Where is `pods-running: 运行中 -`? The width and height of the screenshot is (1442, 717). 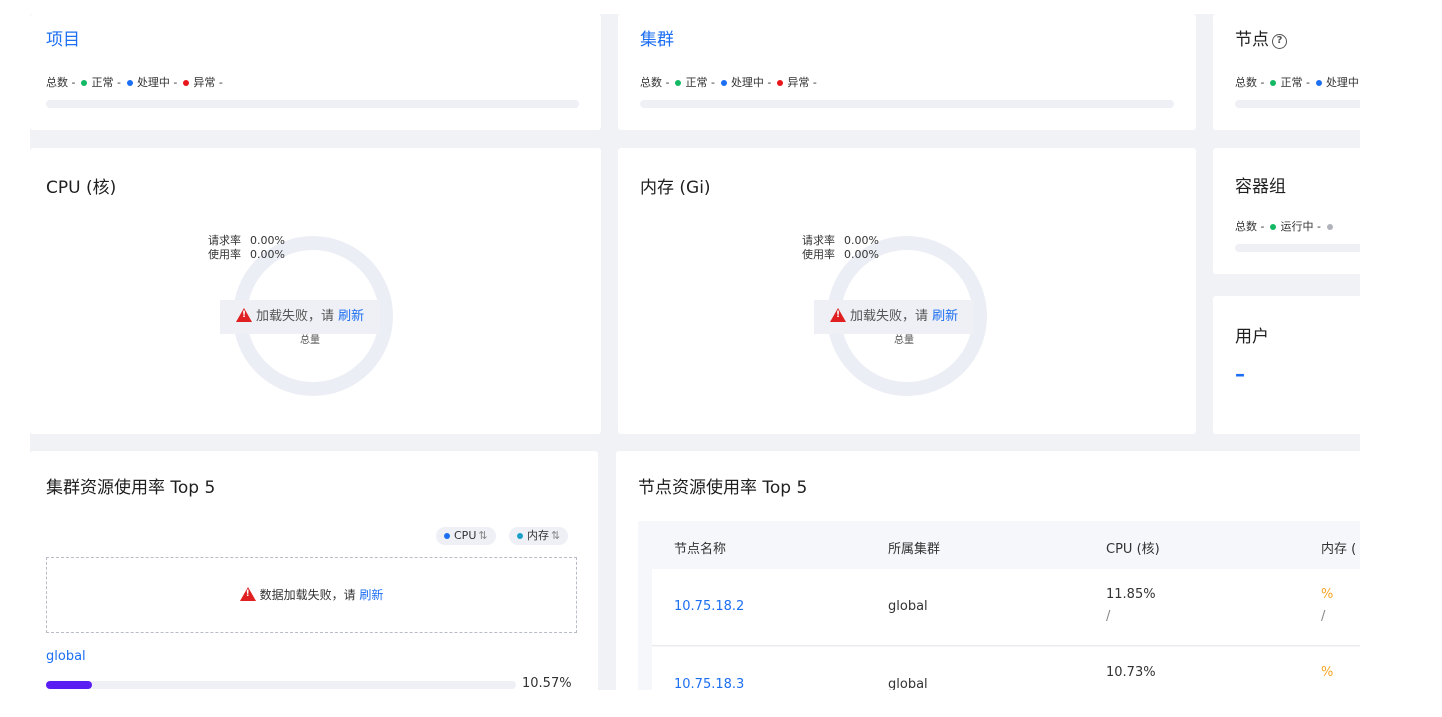
pods-running: 运行中 - is located at coordinates (1300, 226).